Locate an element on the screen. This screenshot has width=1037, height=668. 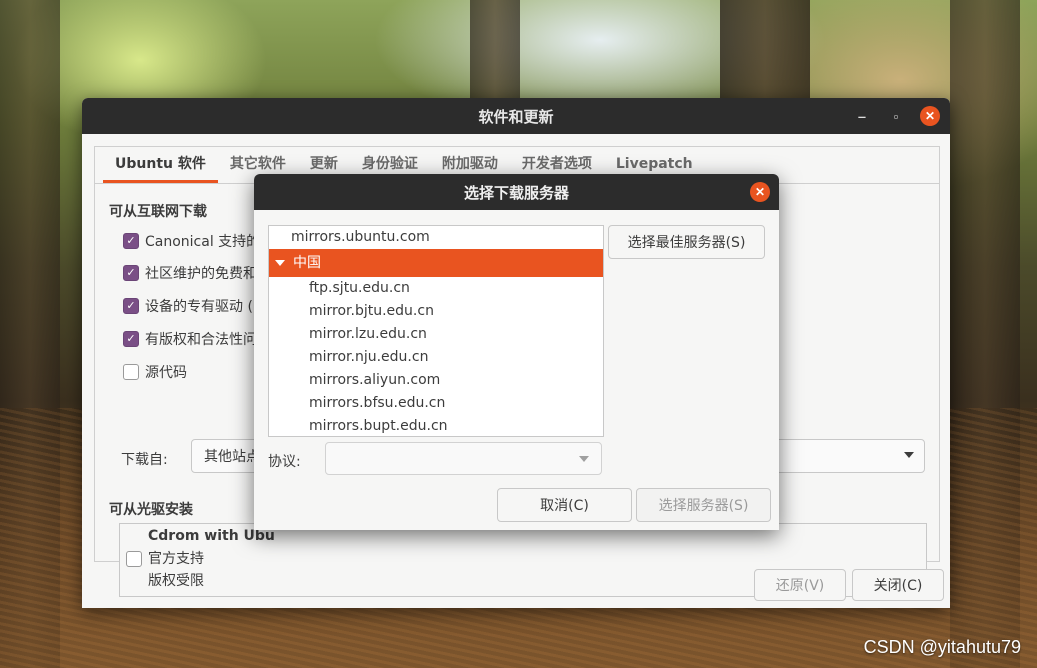
window-title: 软件和更新 is located at coordinates (516, 117).